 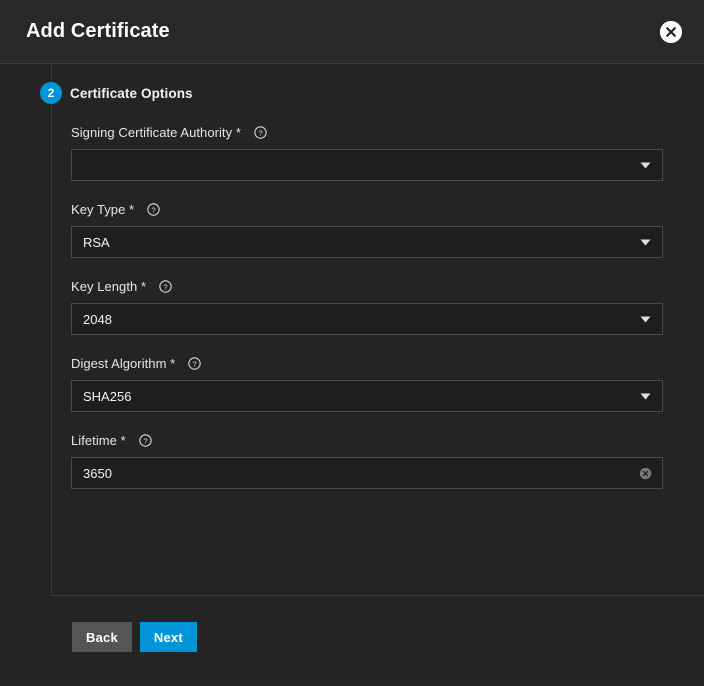 What do you see at coordinates (156, 132) in the screenshot?
I see `field-label: Signing Certificate Authority *` at bounding box center [156, 132].